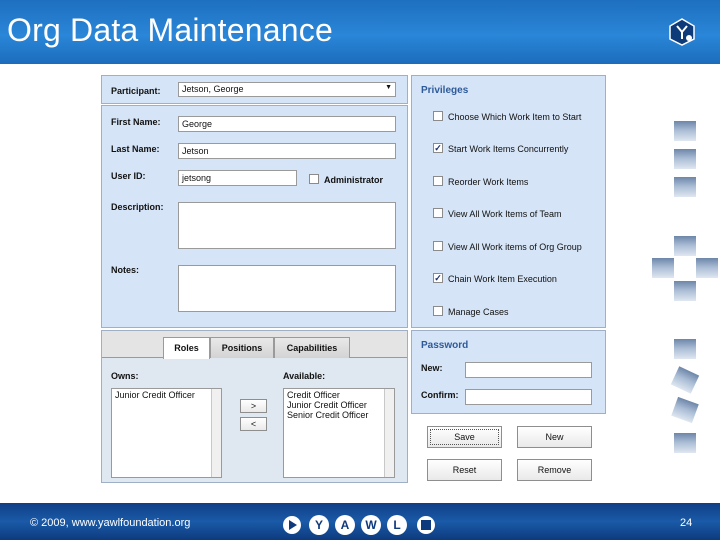 The image size is (720, 540). Describe the element at coordinates (360, 32) in the screenshot. I see `slide-header: Org Data Maintenance` at that location.